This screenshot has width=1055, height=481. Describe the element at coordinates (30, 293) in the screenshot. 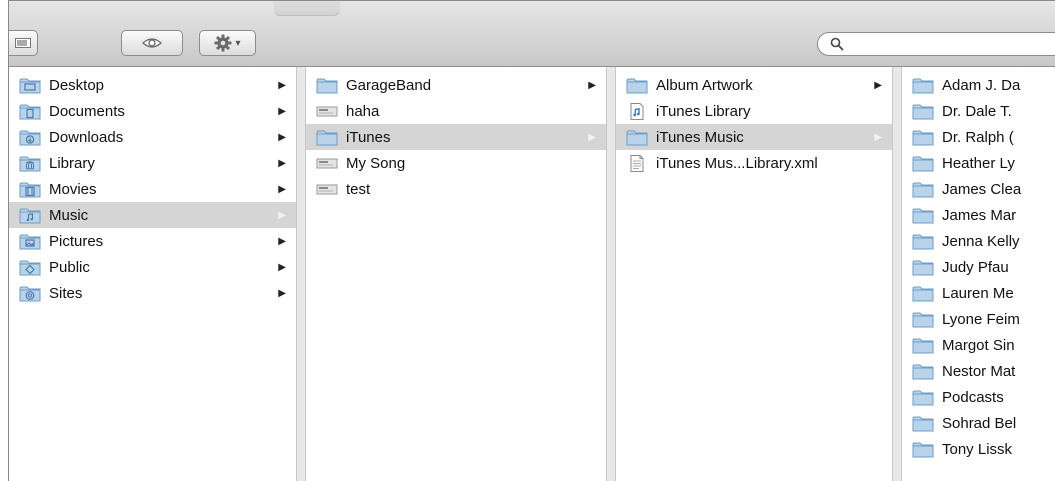

I see `sites-folder-icon` at that location.